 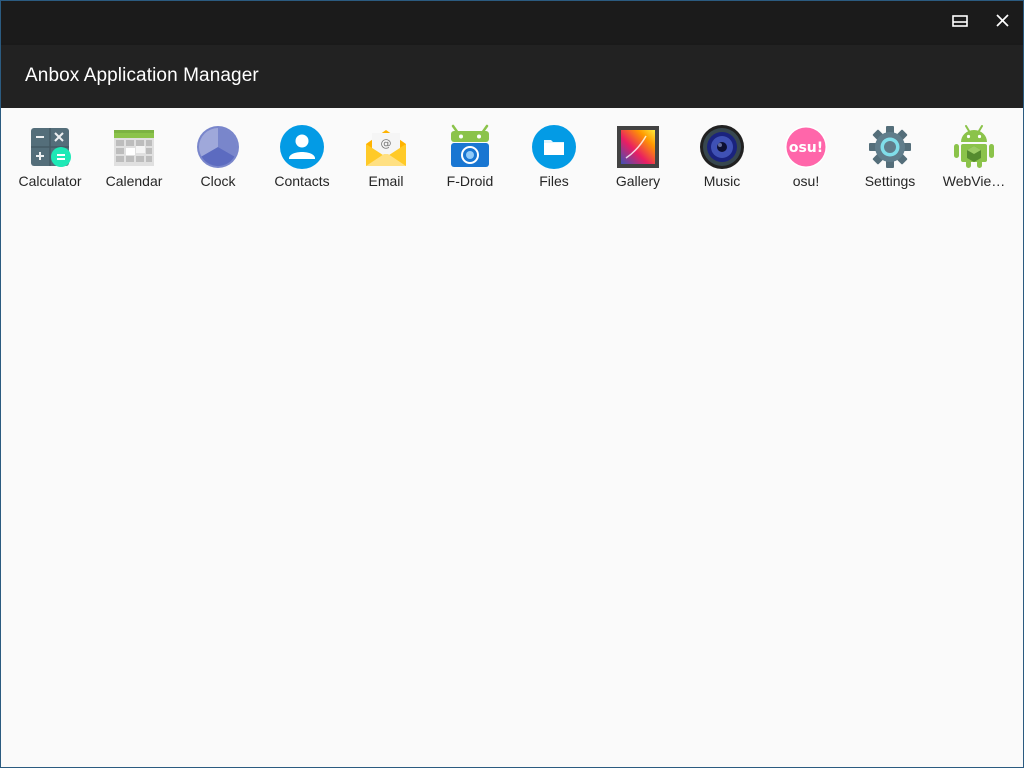 I want to click on android-webview-icon, so click(x=974, y=147).